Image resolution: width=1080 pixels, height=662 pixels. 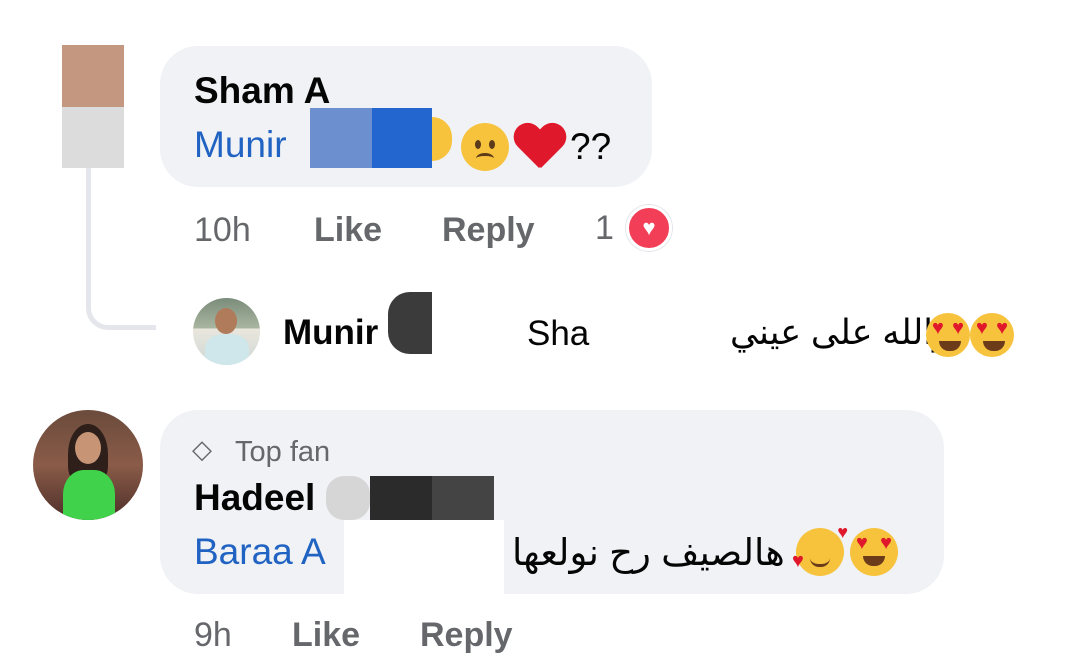 I want to click on heart-icon: ♥, so click(x=649, y=228).